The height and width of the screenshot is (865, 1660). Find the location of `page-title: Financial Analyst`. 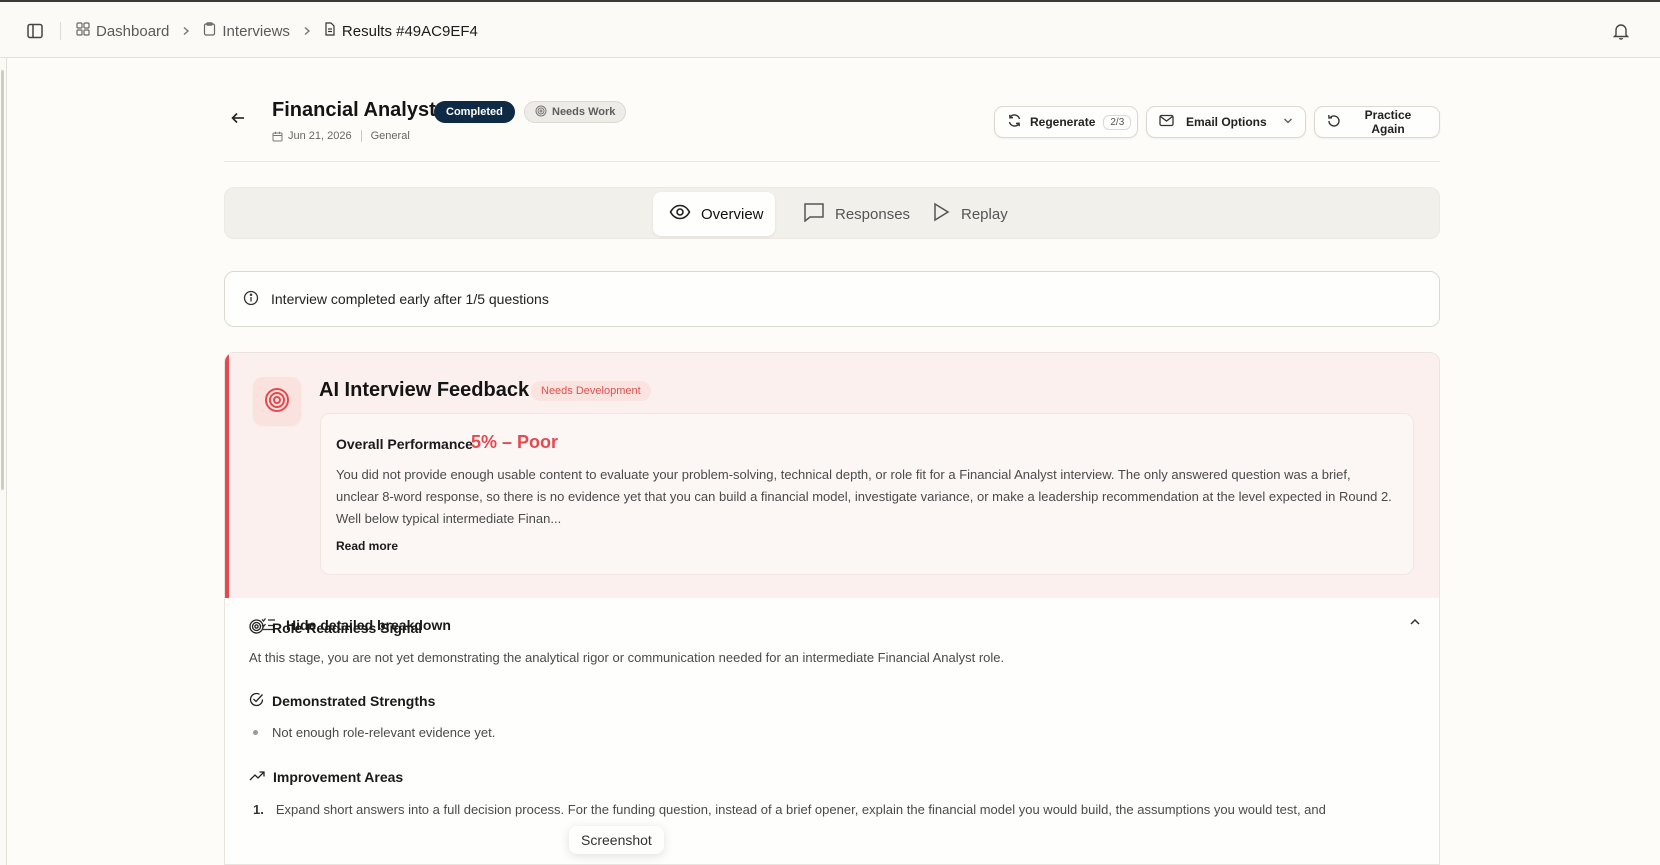

page-title: Financial Analyst is located at coordinates (354, 110).